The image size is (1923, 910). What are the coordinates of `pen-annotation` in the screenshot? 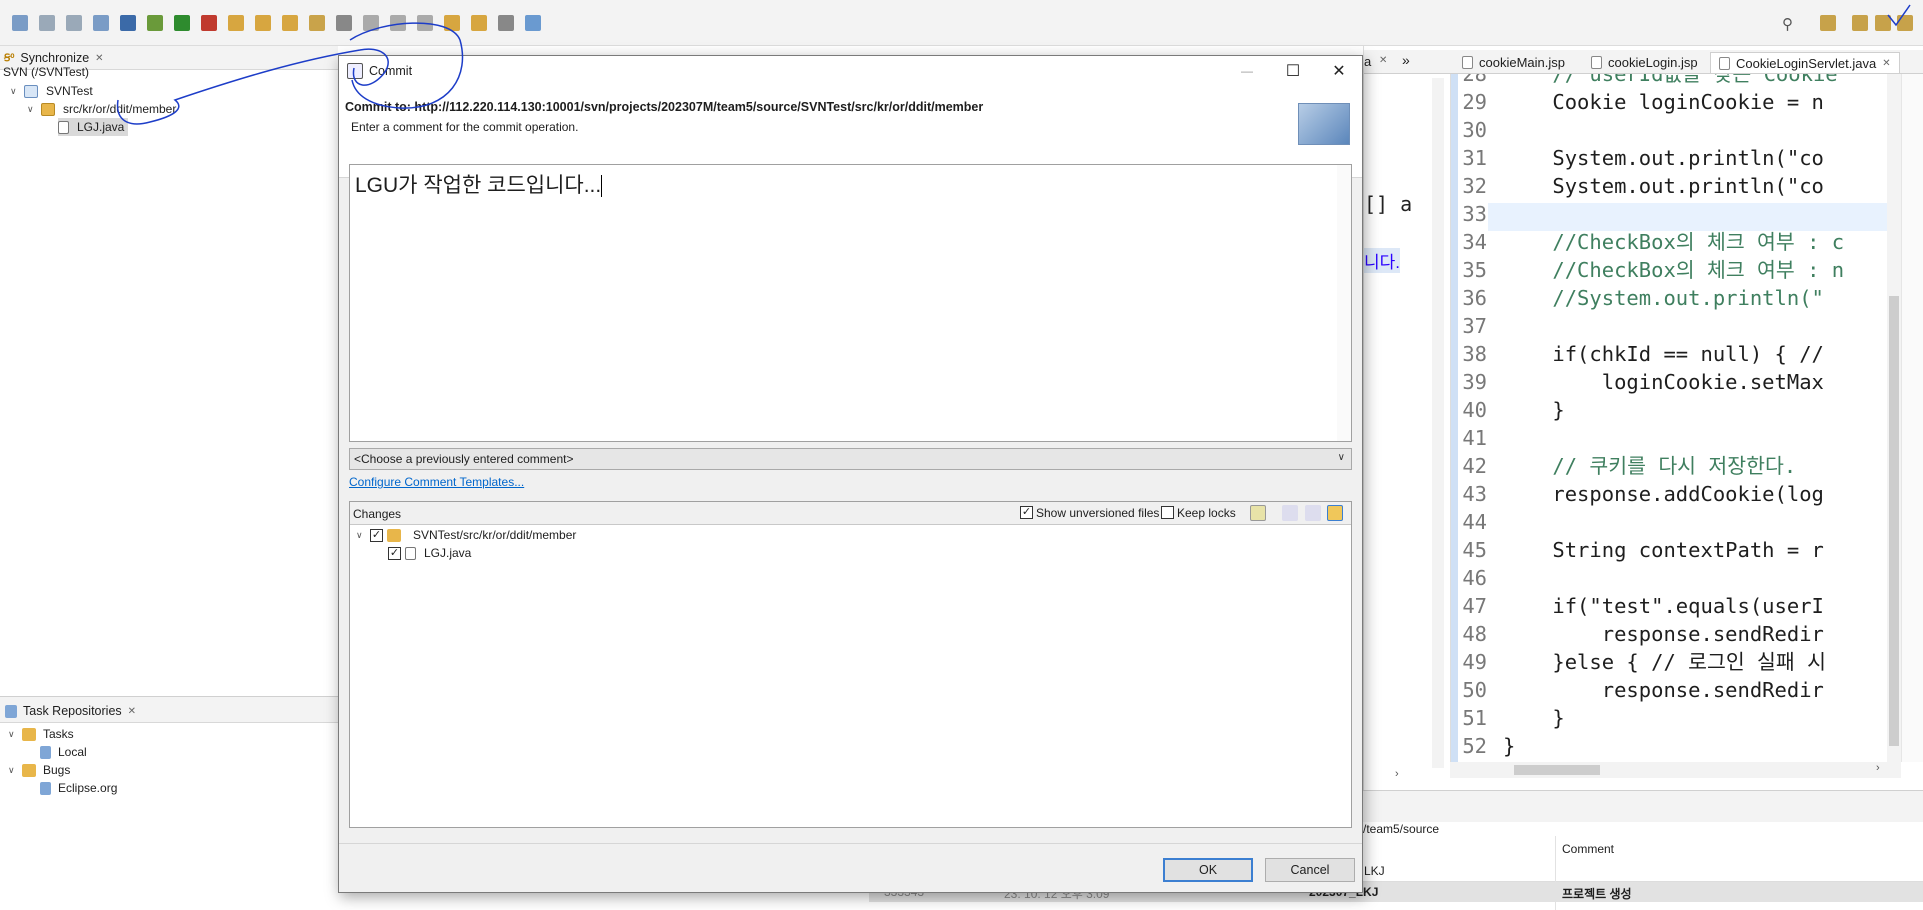 It's located at (1013, 64).